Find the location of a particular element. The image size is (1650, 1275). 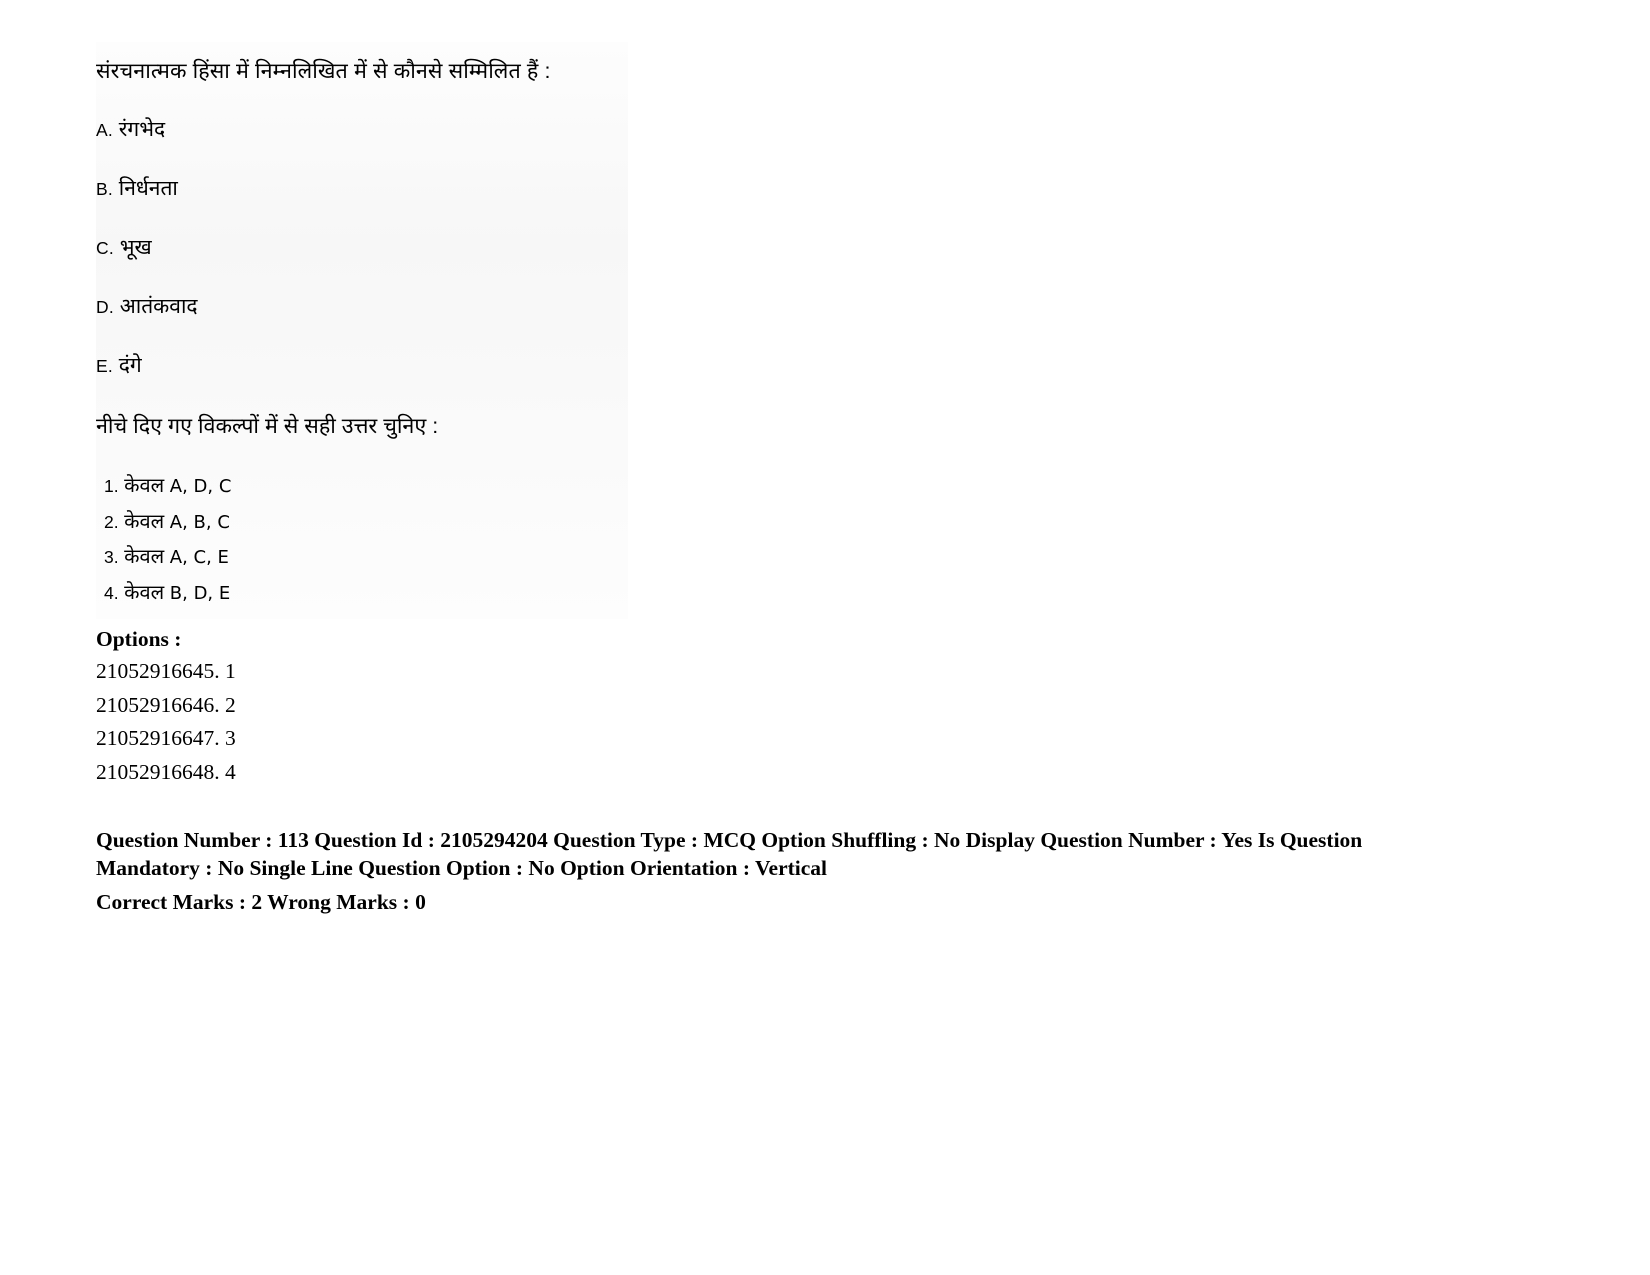

choice-2-items: A, B, C is located at coordinates (199, 522).